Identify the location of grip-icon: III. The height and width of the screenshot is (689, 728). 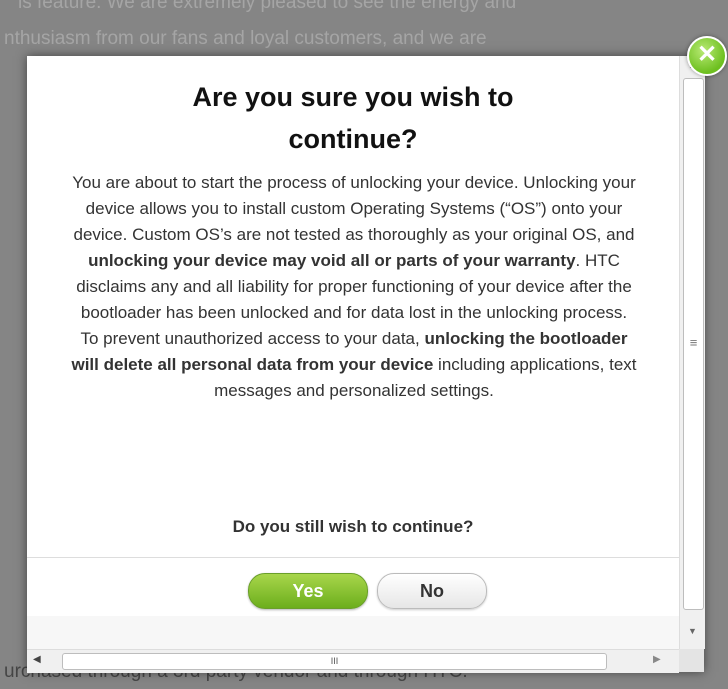
(334, 661).